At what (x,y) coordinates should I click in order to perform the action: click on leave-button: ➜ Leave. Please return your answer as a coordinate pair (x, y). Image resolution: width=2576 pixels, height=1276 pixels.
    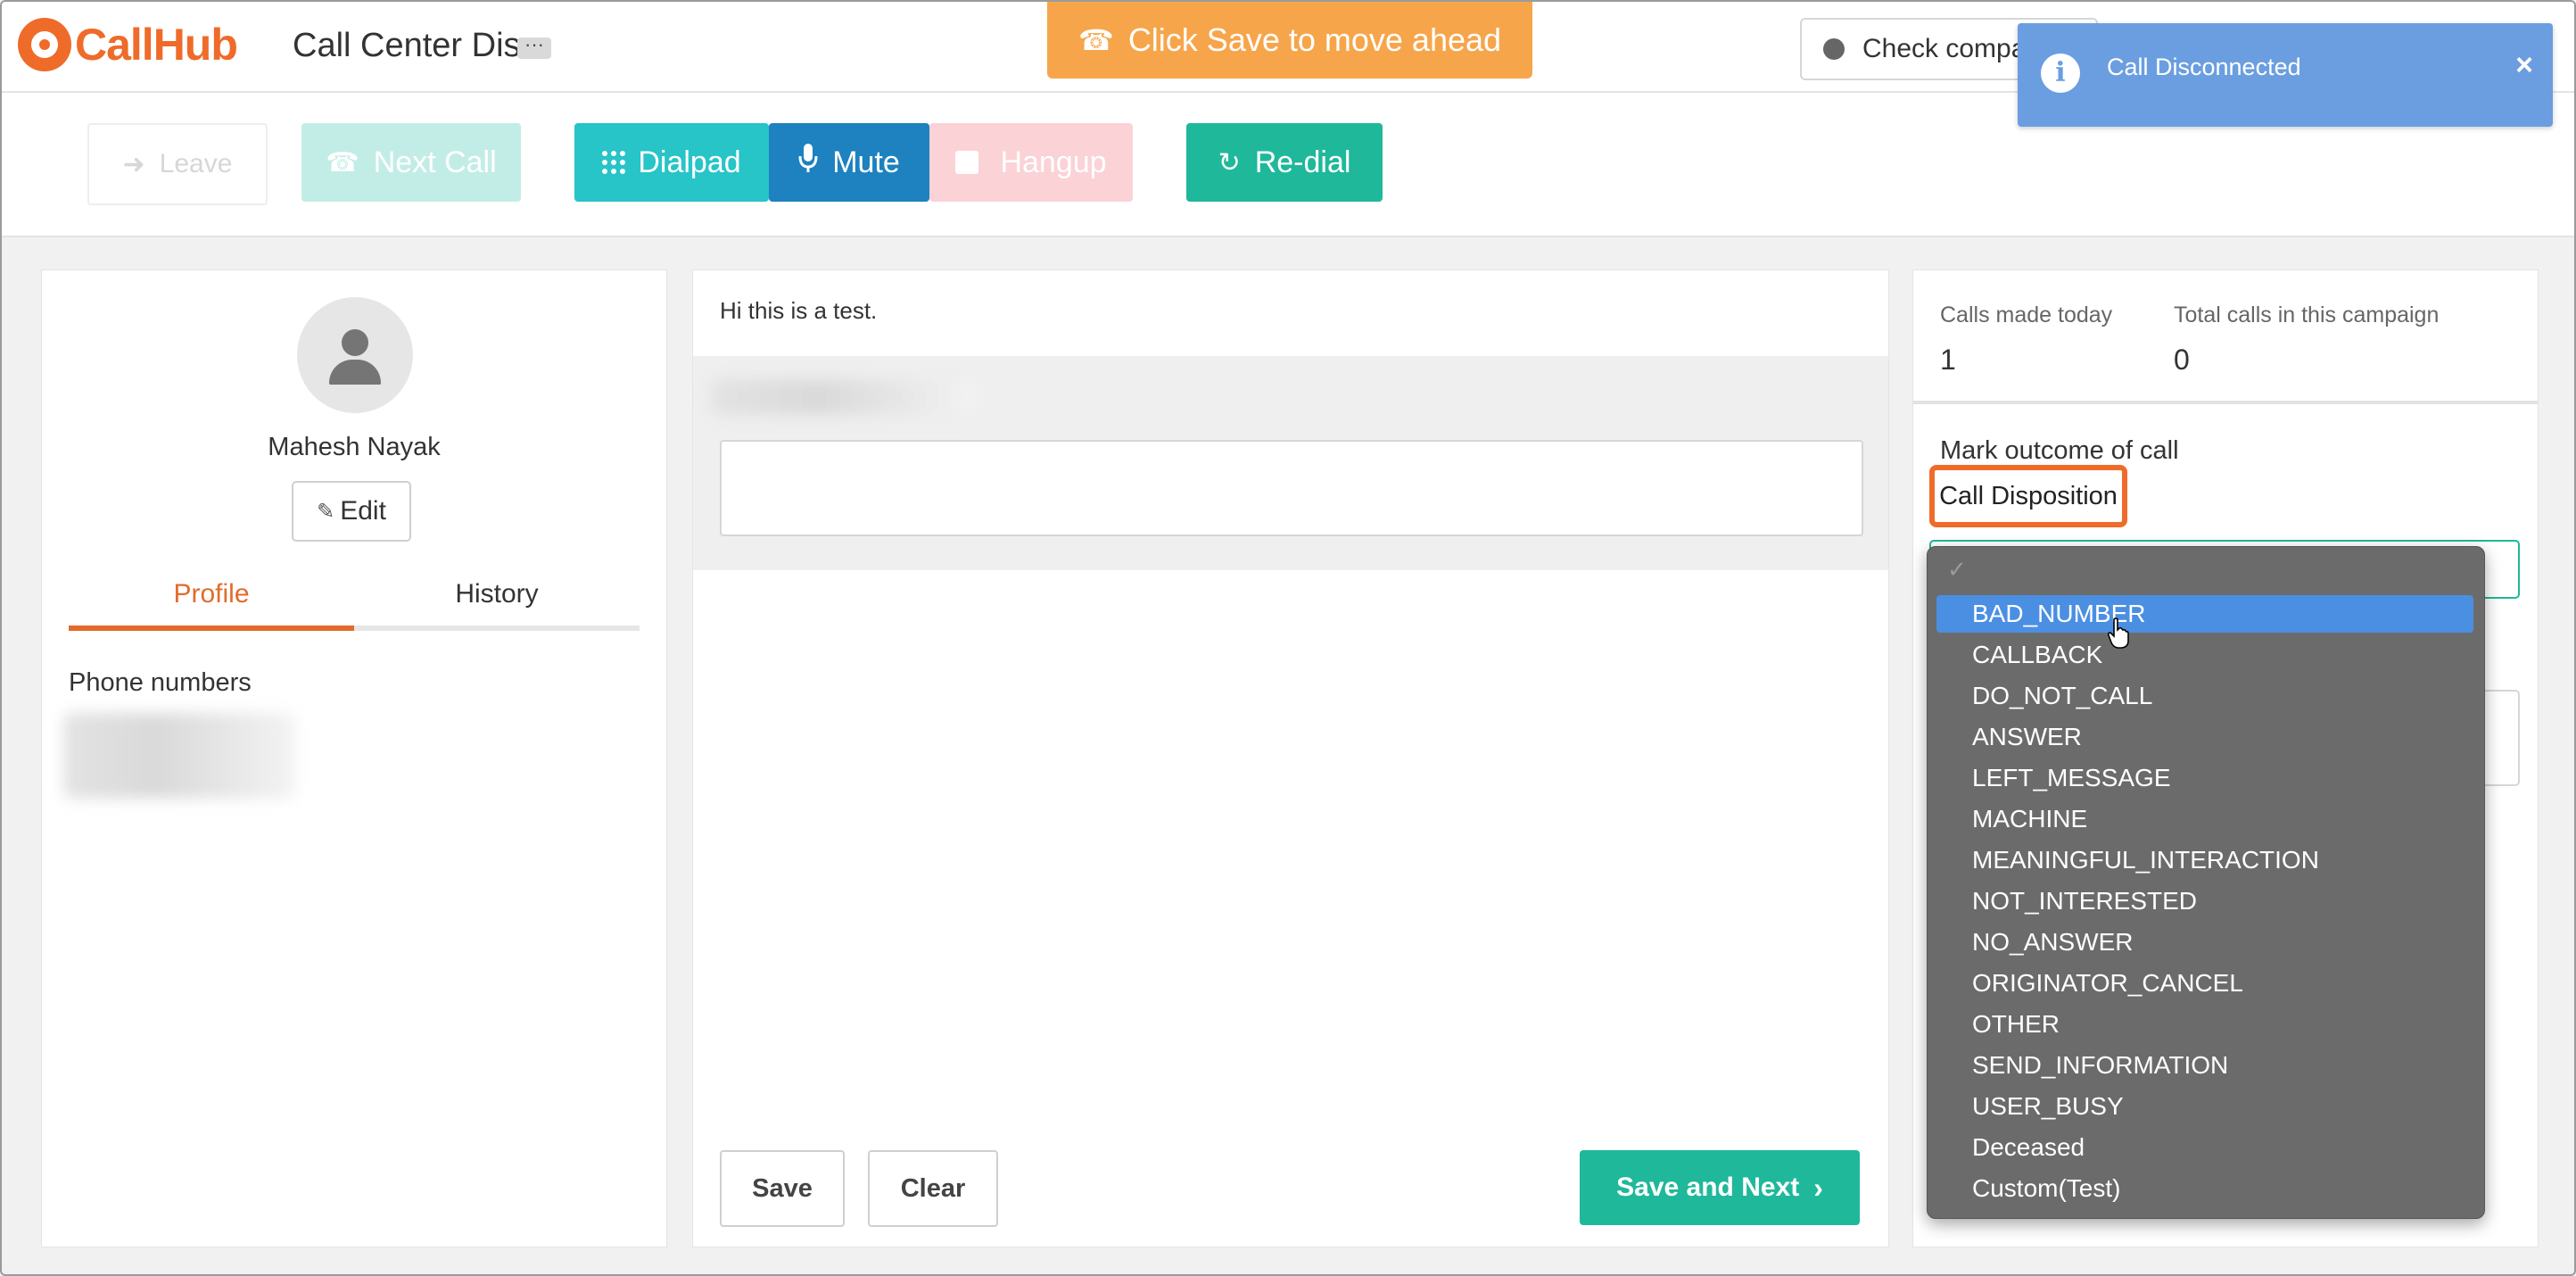
    Looking at the image, I should click on (178, 164).